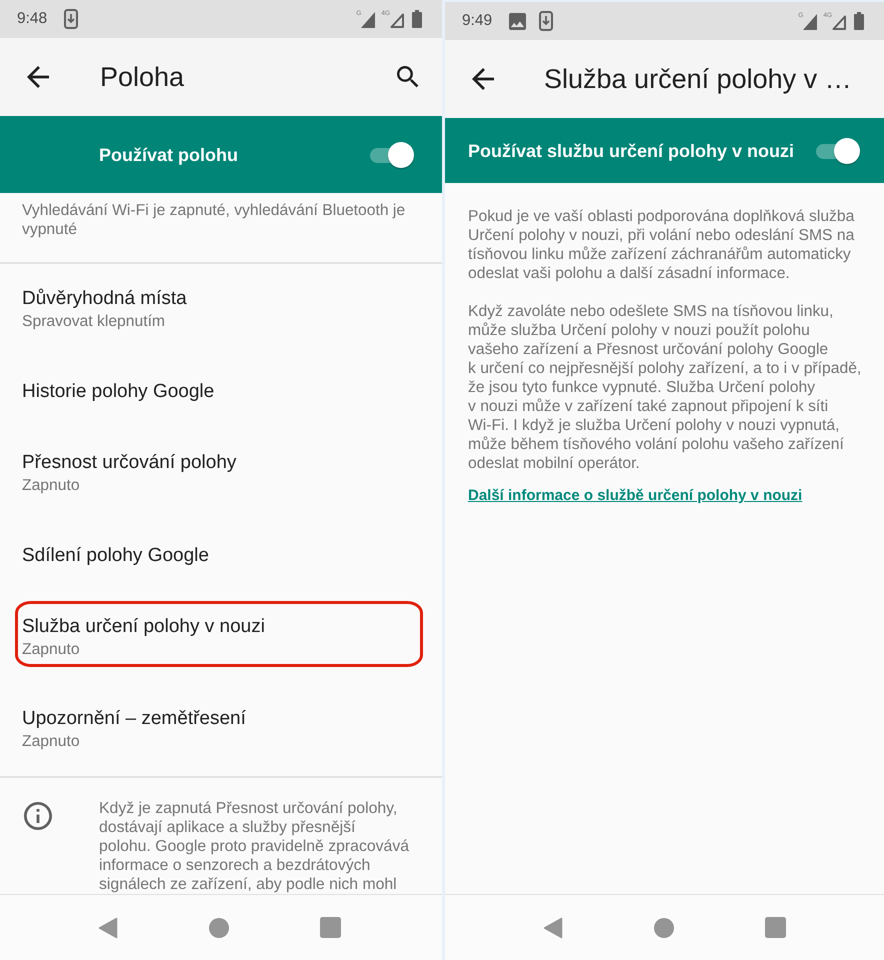 The width and height of the screenshot is (884, 960). I want to click on setting-title: Historie polohy Google, so click(118, 392).